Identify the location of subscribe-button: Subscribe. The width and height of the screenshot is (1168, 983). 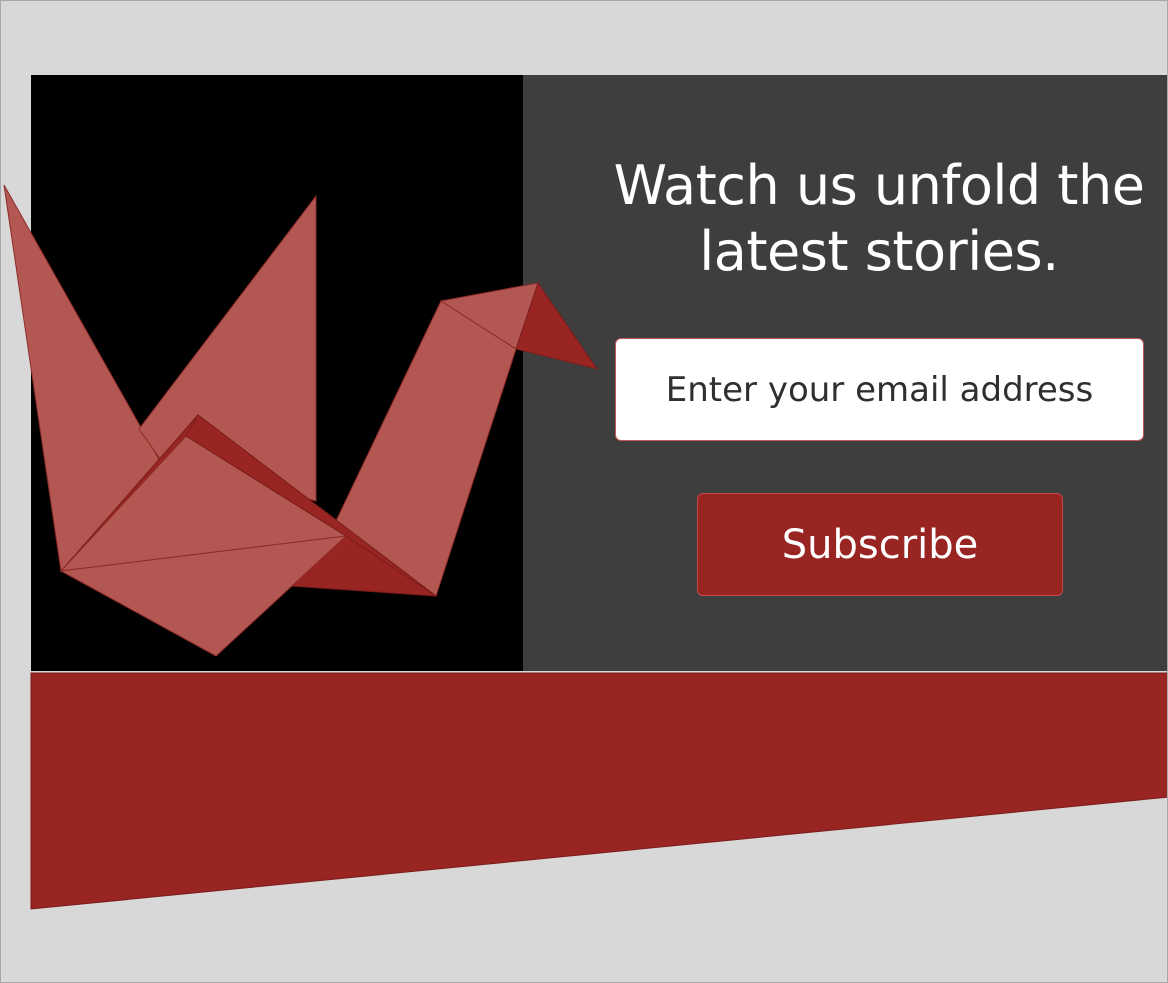
(880, 544).